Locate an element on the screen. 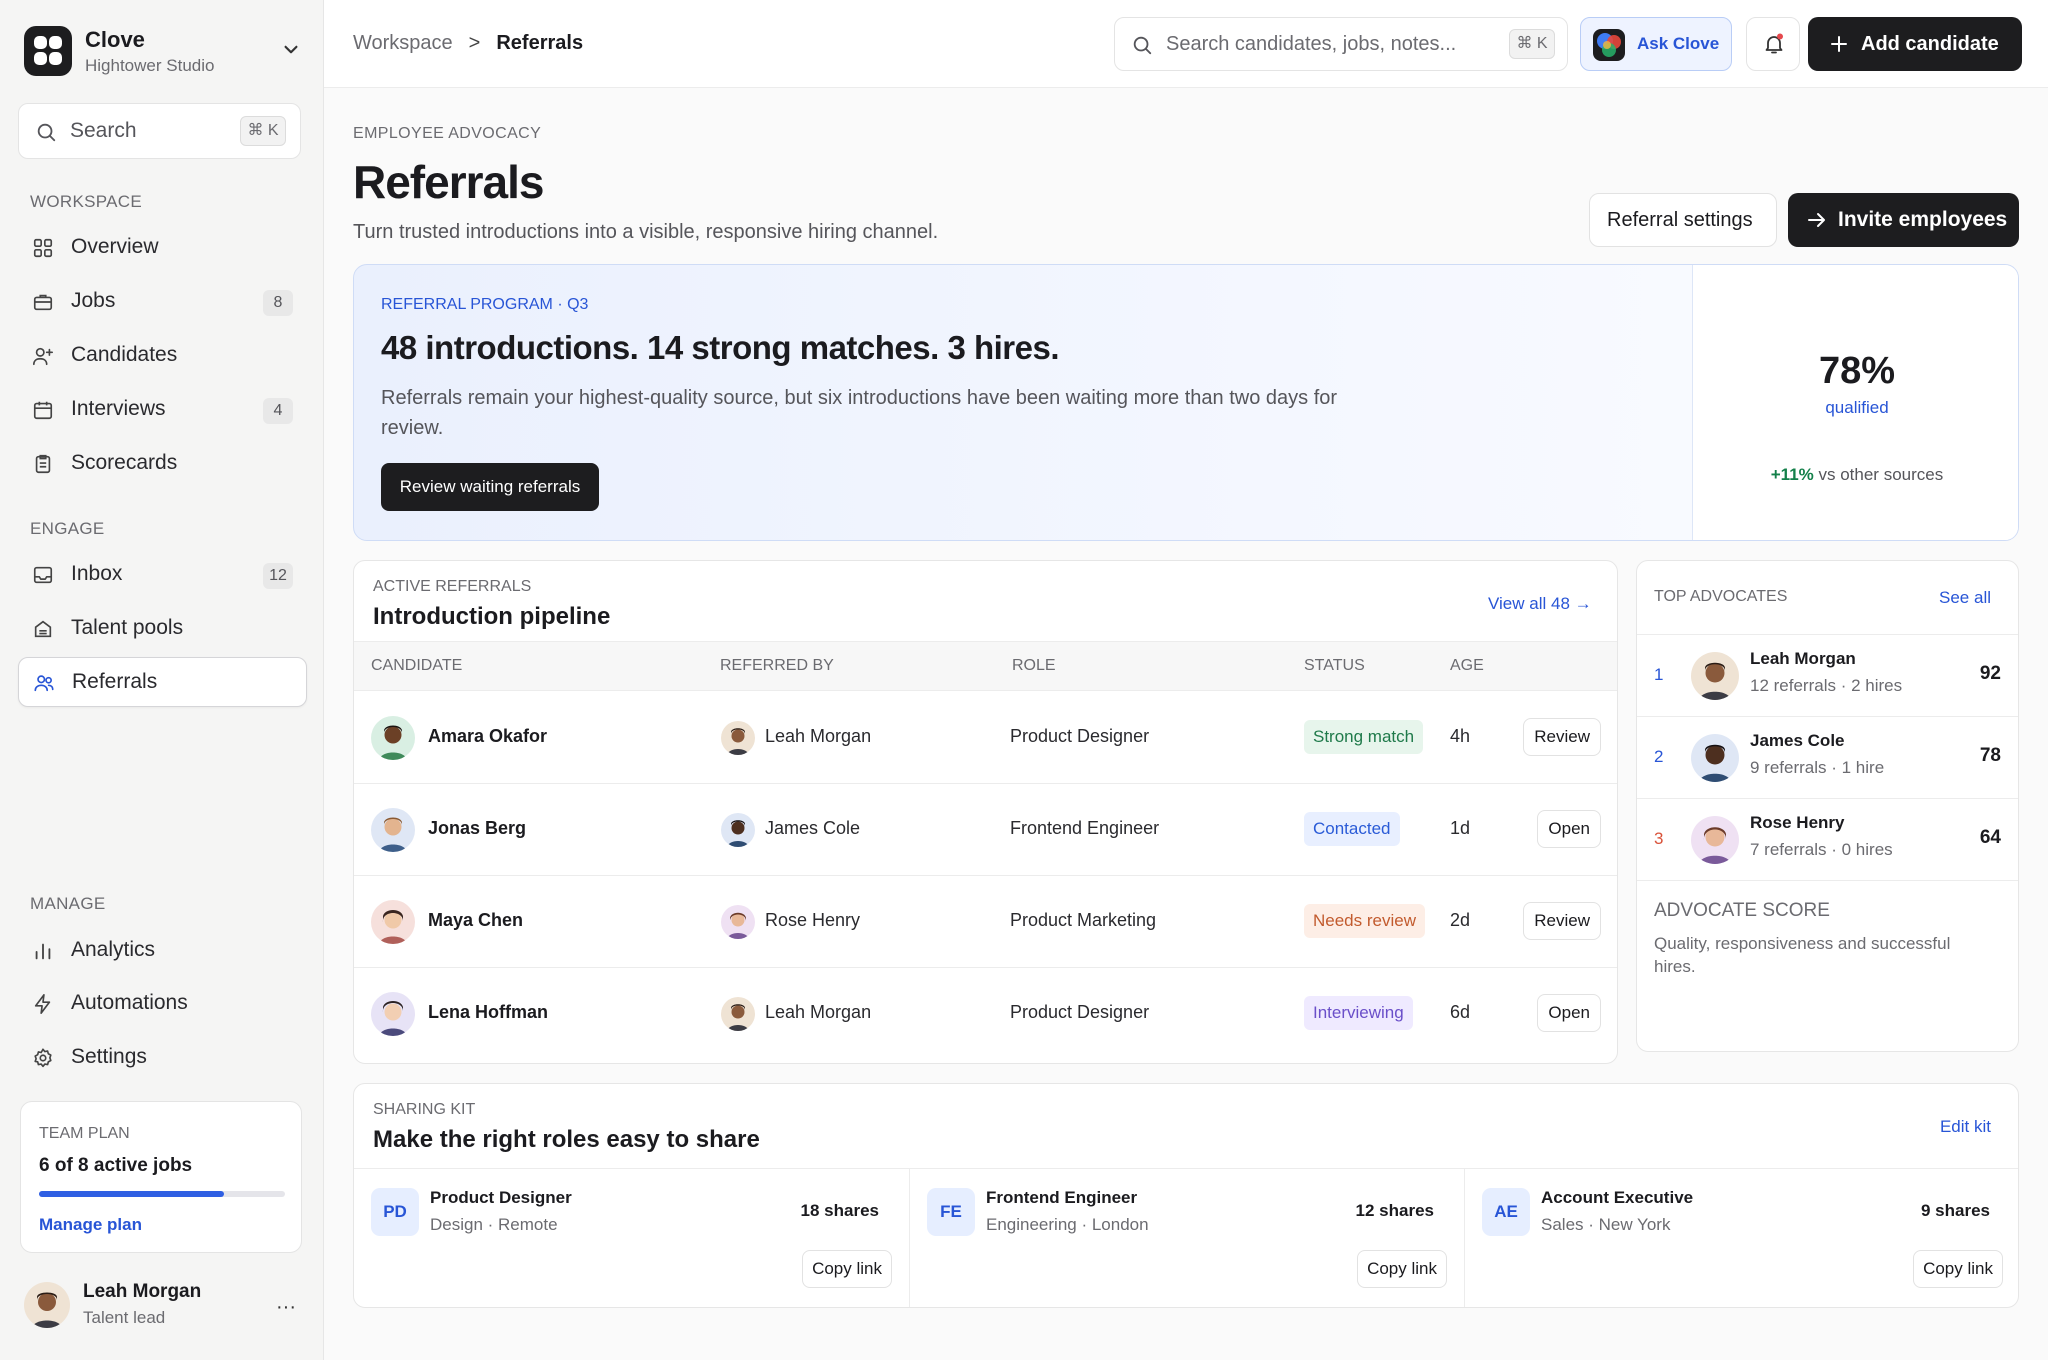  sidebar-item-label: Analytics is located at coordinates (113, 949).